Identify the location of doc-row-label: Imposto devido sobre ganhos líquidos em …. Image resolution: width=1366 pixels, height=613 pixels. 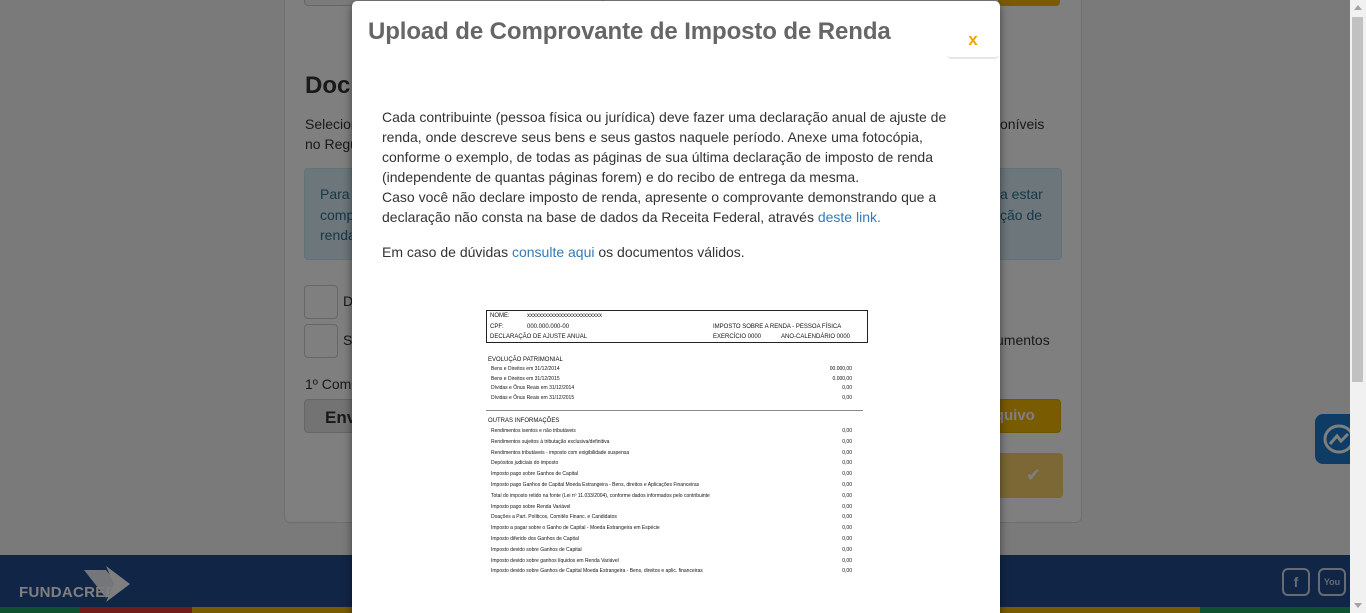
(555, 560).